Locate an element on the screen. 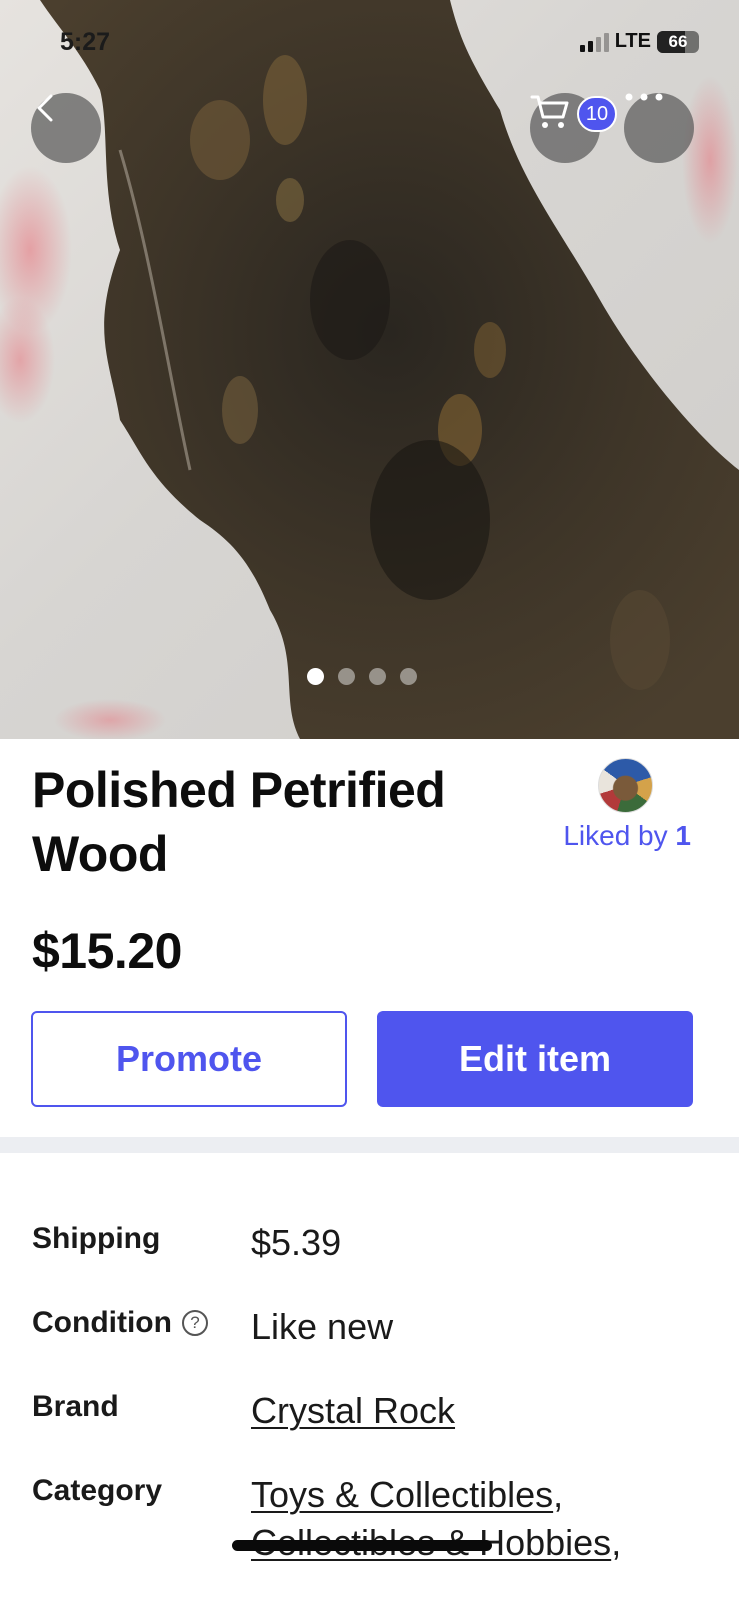 The height and width of the screenshot is (1600, 739). edit-item-button: Edit item is located at coordinates (535, 1059).